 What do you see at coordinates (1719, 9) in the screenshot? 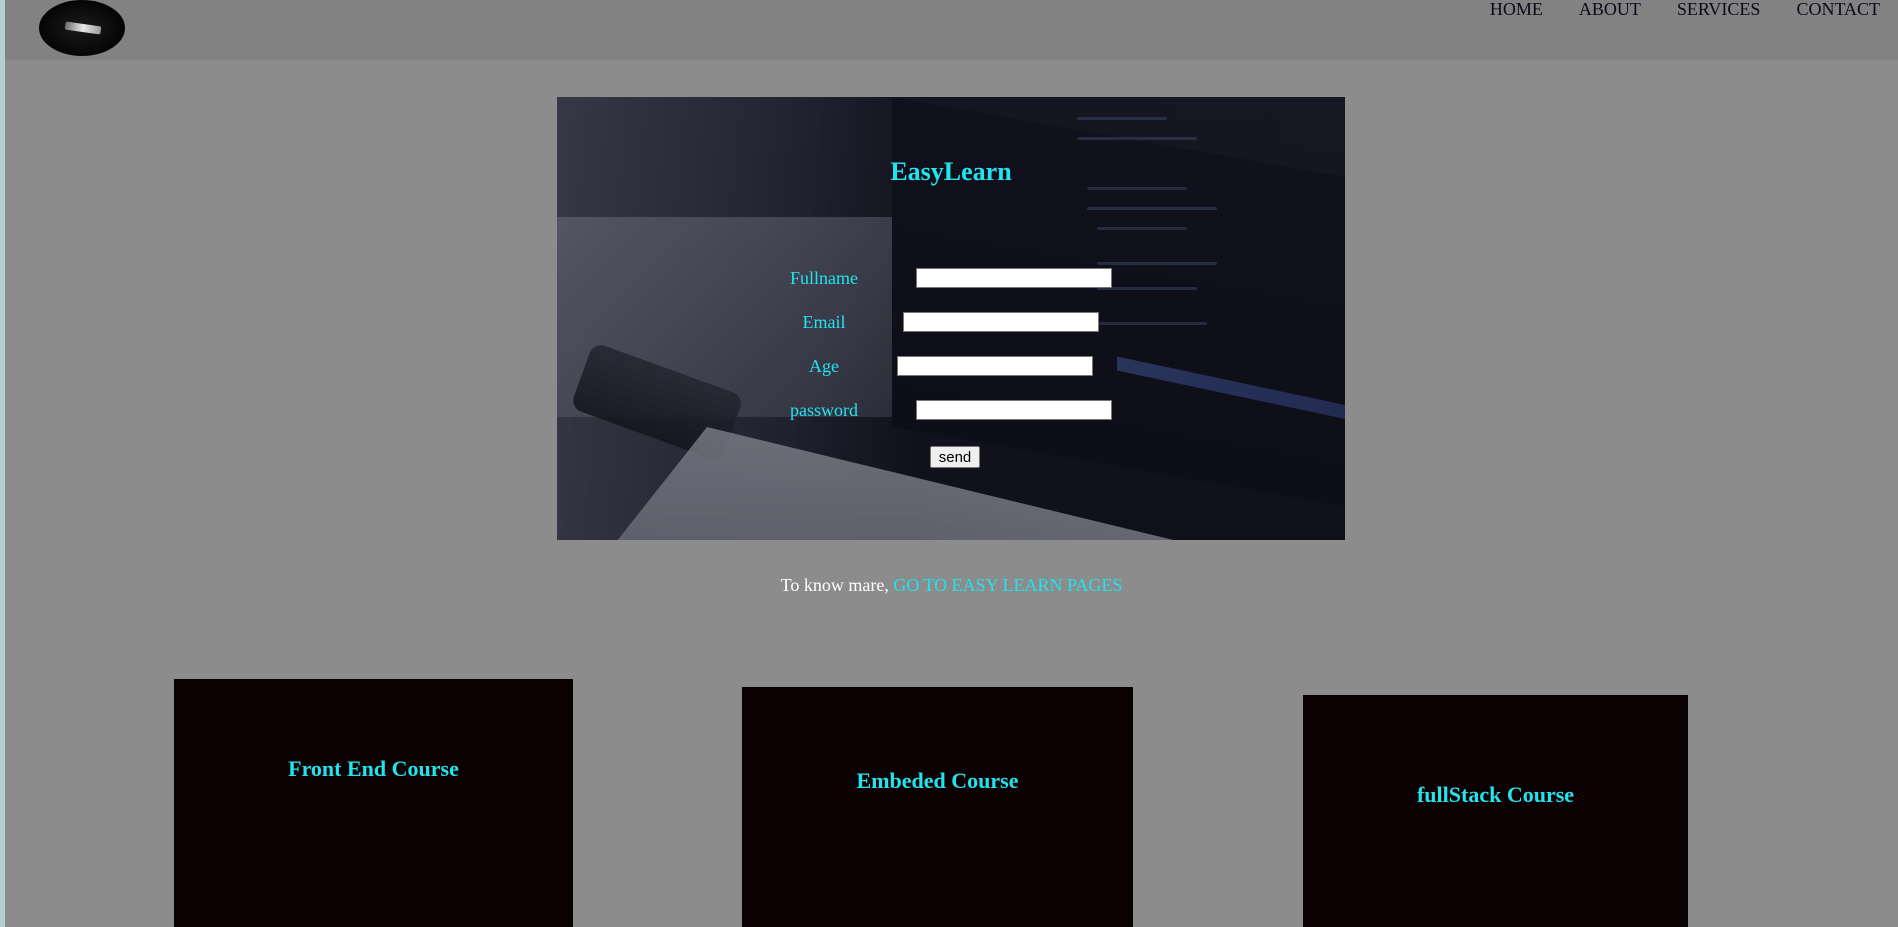
I see `nav-services-link: SERVICES` at bounding box center [1719, 9].